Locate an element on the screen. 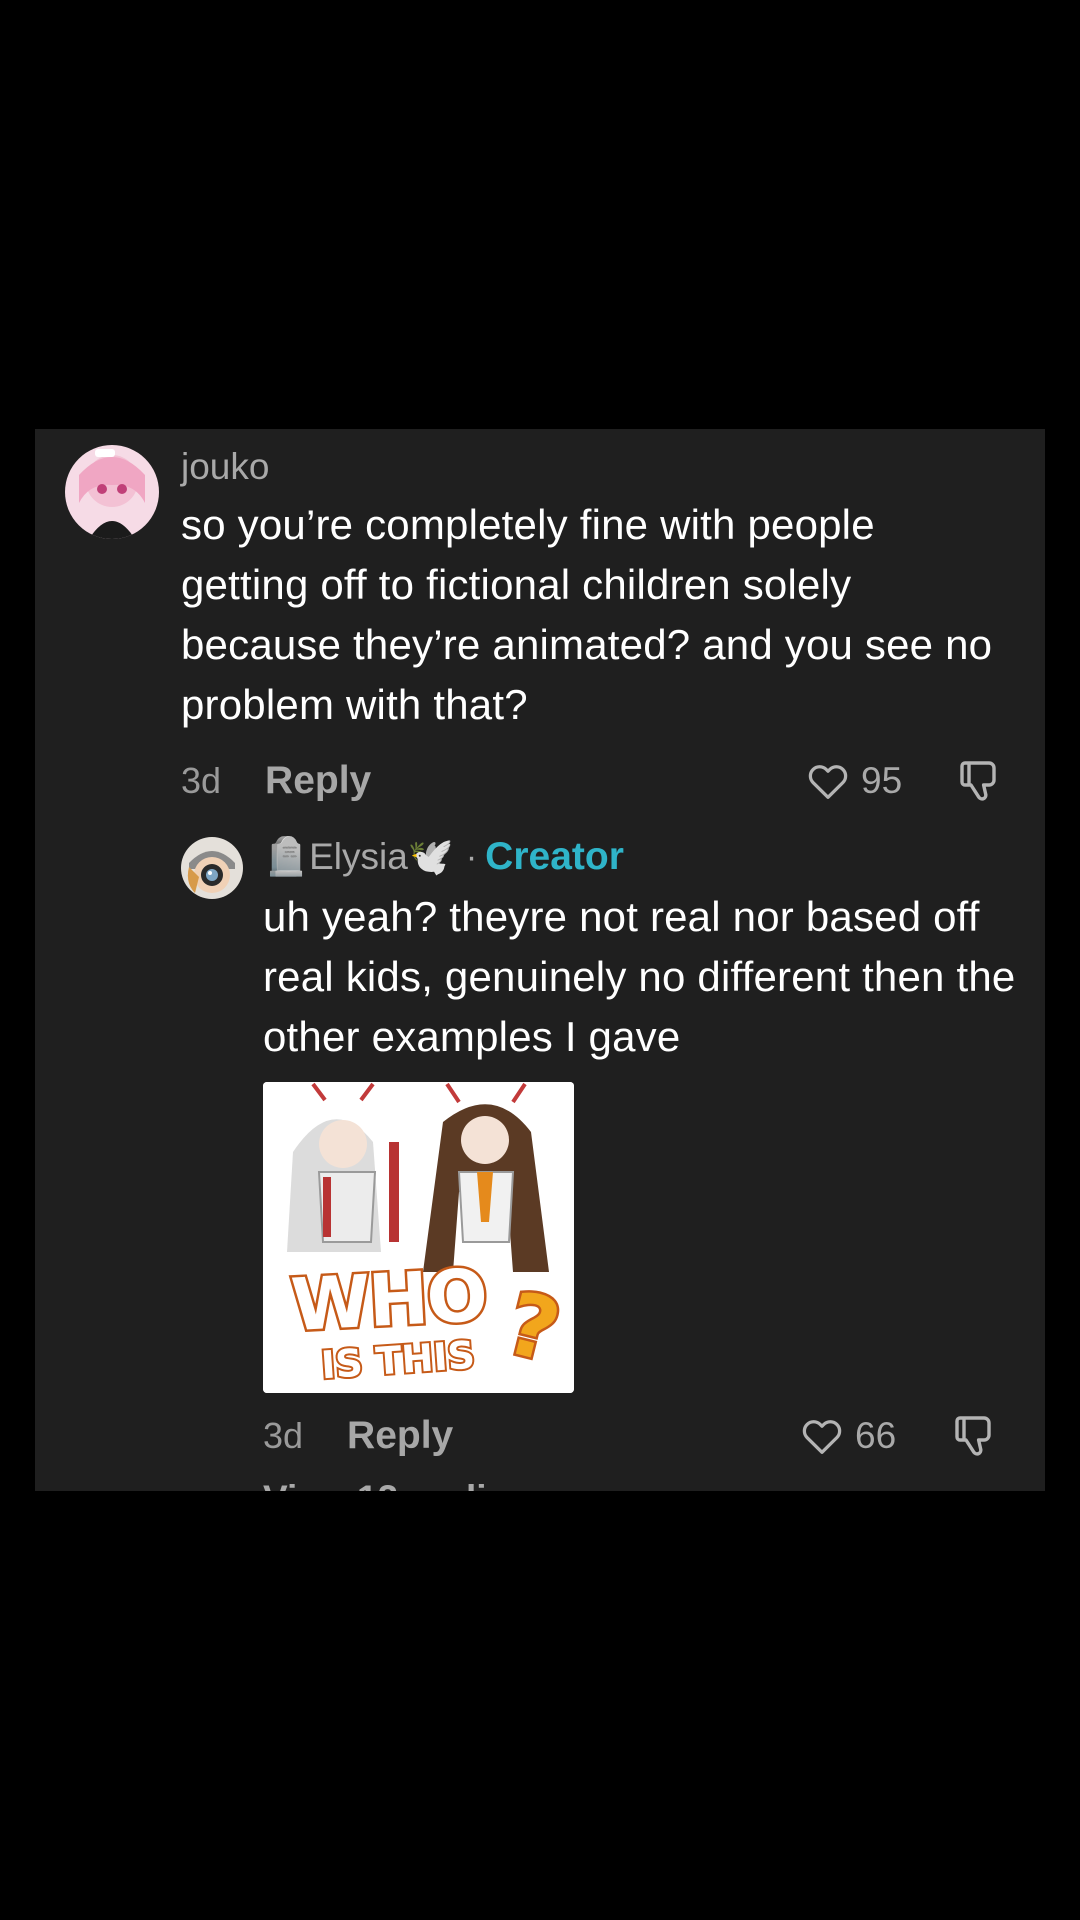 The width and height of the screenshot is (1080, 1920). avatar-image is located at coordinates (112, 492).